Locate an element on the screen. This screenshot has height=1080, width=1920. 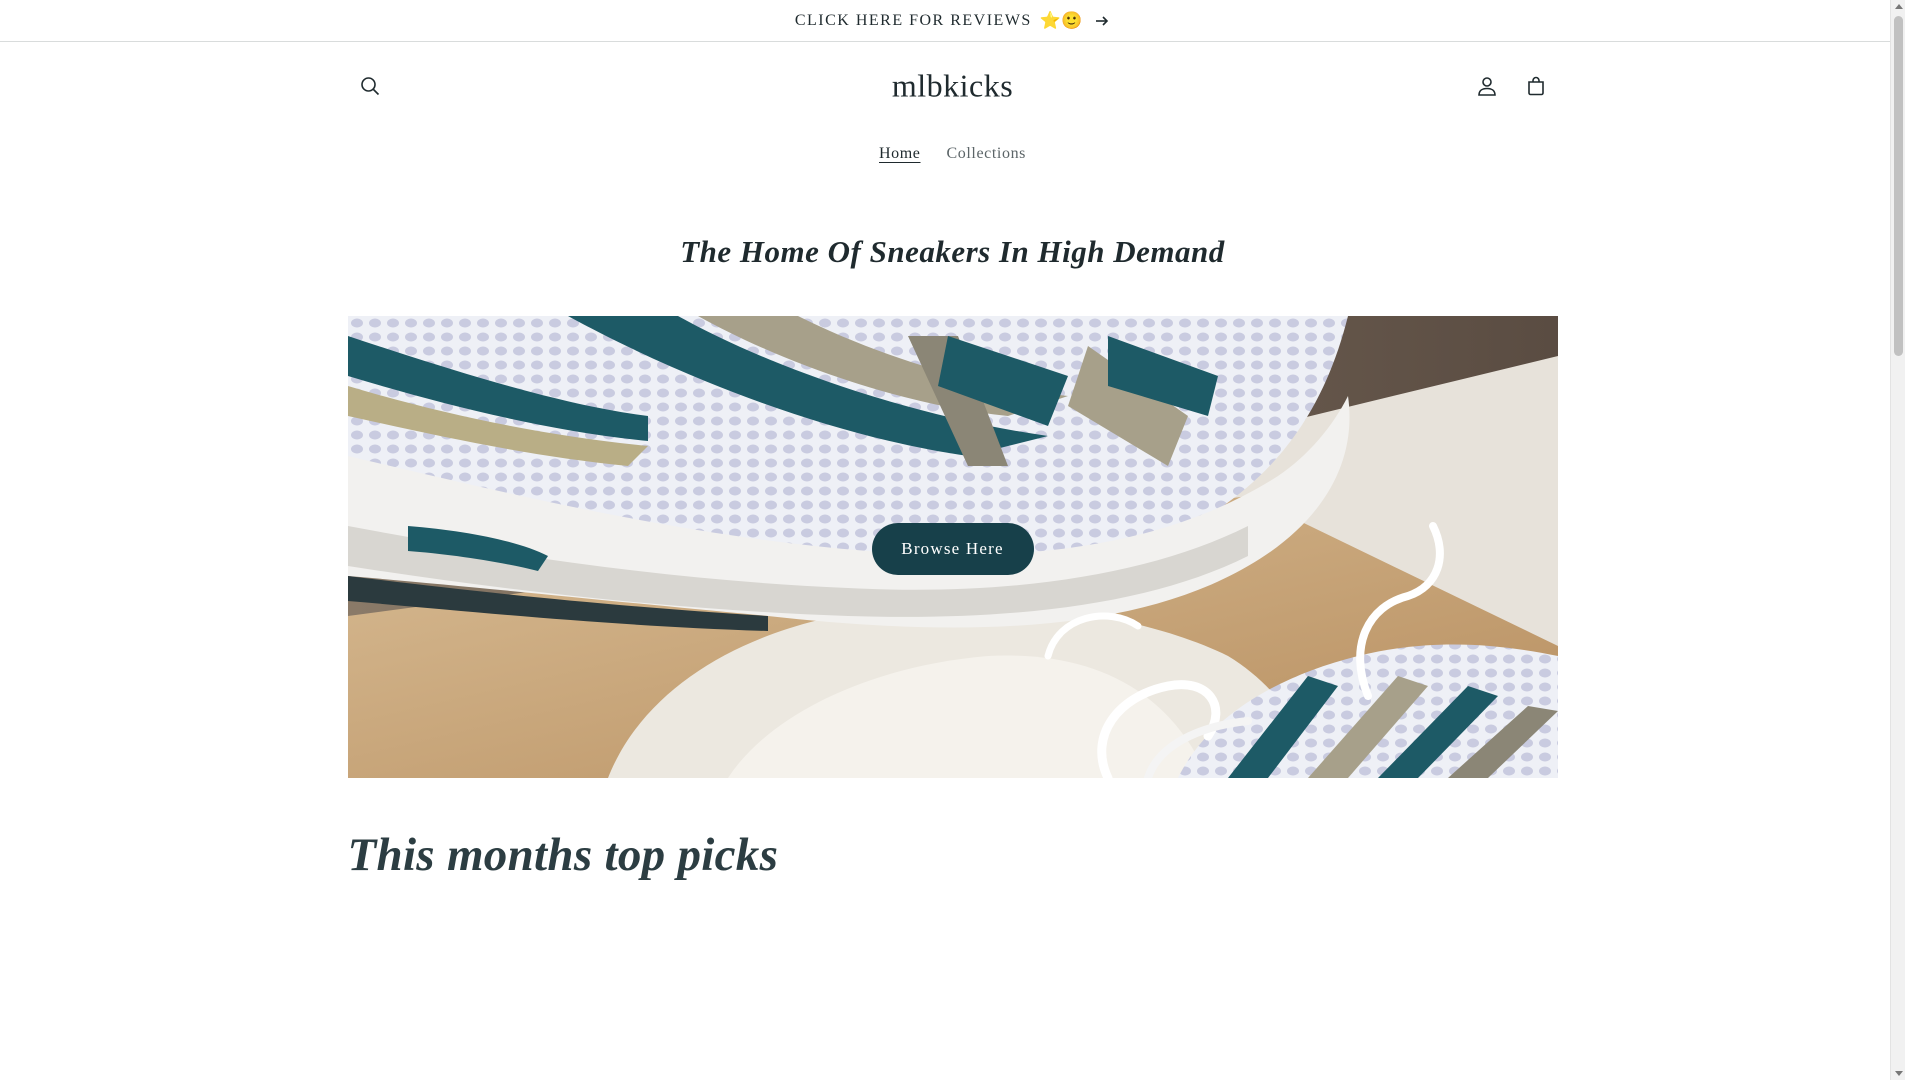
site-header: mlbkicks is located at coordinates (953, 86).